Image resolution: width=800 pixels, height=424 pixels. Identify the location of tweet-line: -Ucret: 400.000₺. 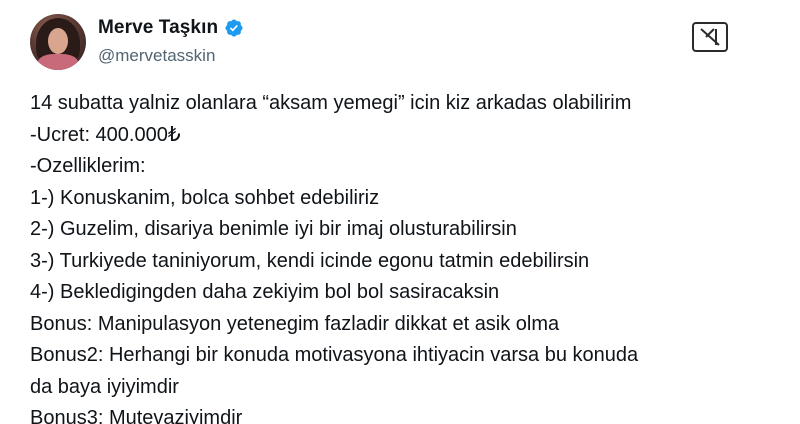
(105, 134).